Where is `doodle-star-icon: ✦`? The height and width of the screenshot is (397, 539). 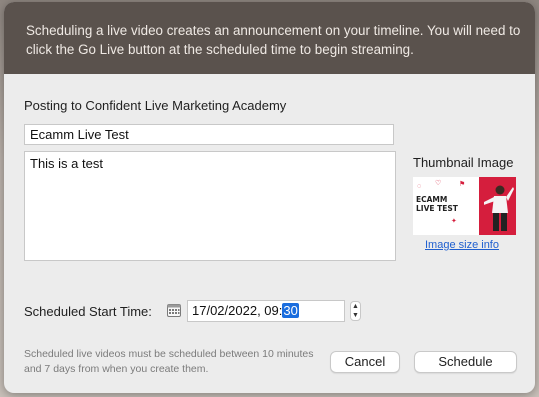
doodle-star-icon: ✦ is located at coordinates (454, 221).